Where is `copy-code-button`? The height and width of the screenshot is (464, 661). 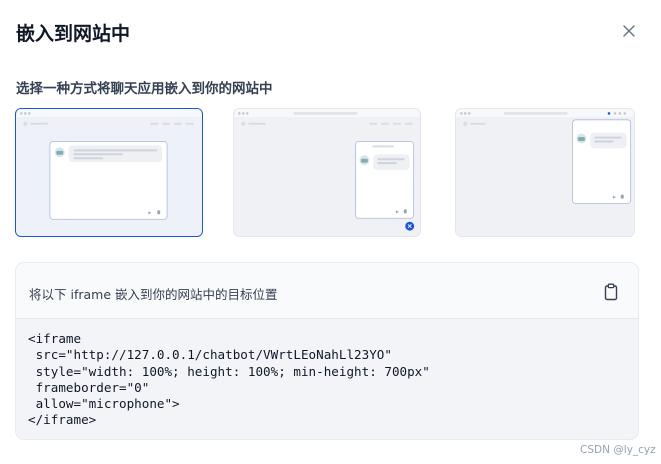
copy-code-button is located at coordinates (611, 292).